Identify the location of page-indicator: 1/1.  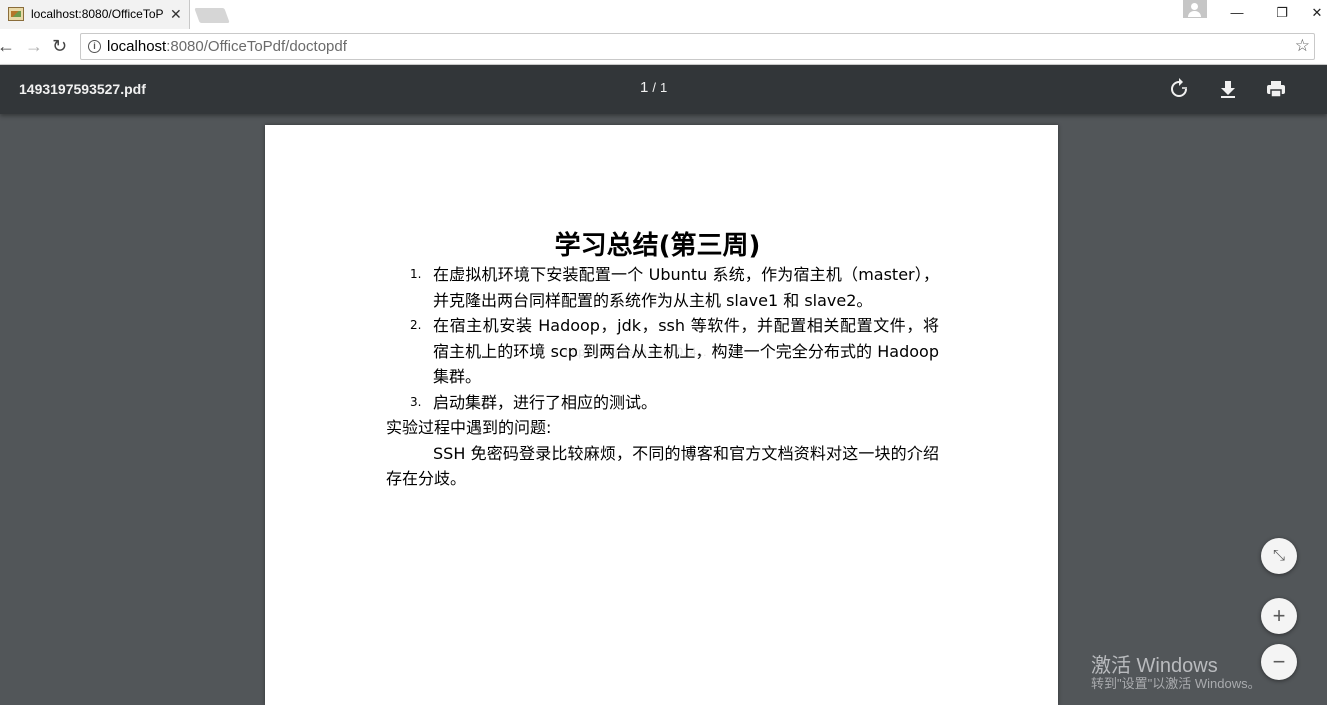
(653, 87).